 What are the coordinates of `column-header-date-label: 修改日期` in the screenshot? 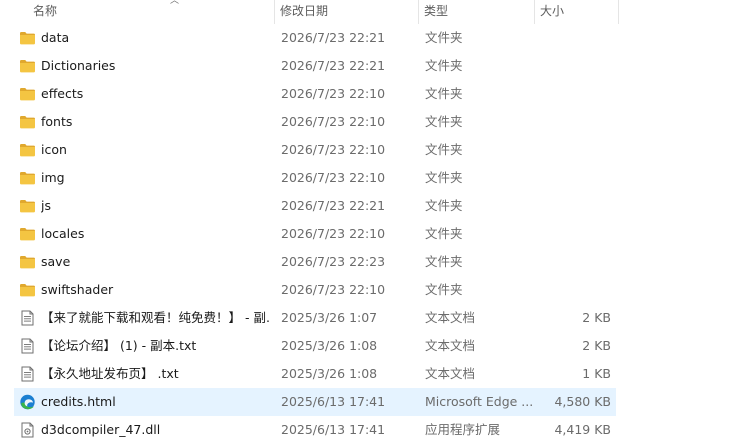 It's located at (304, 11).